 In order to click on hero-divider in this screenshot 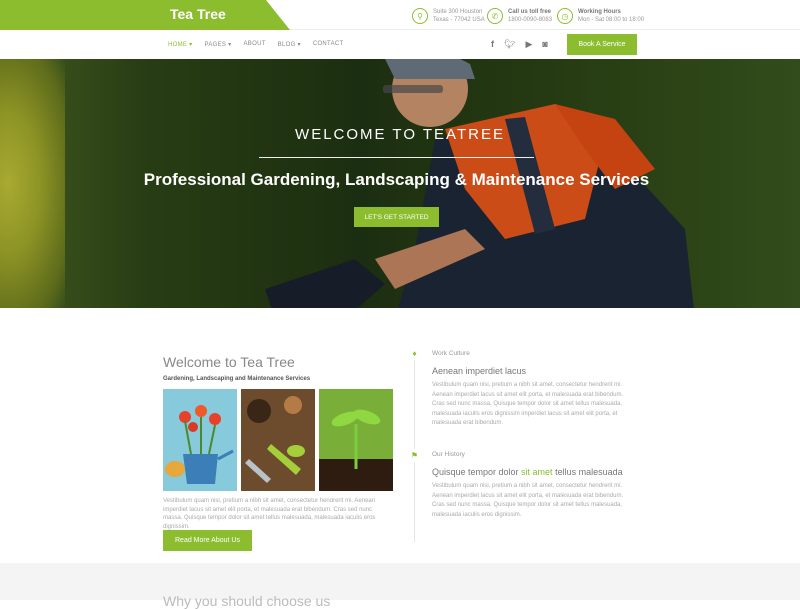, I will do `click(396, 157)`.